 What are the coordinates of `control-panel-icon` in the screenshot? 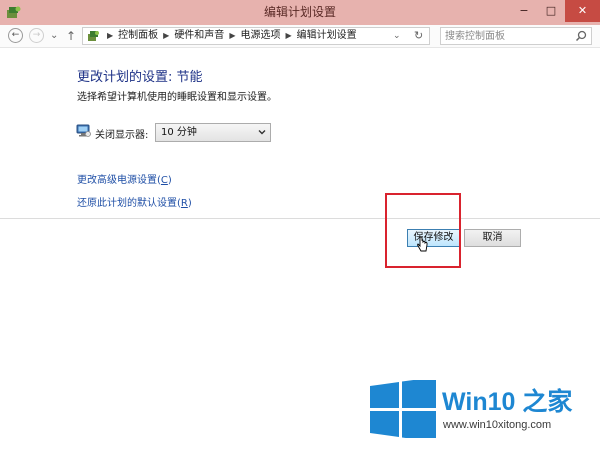 It's located at (93, 36).